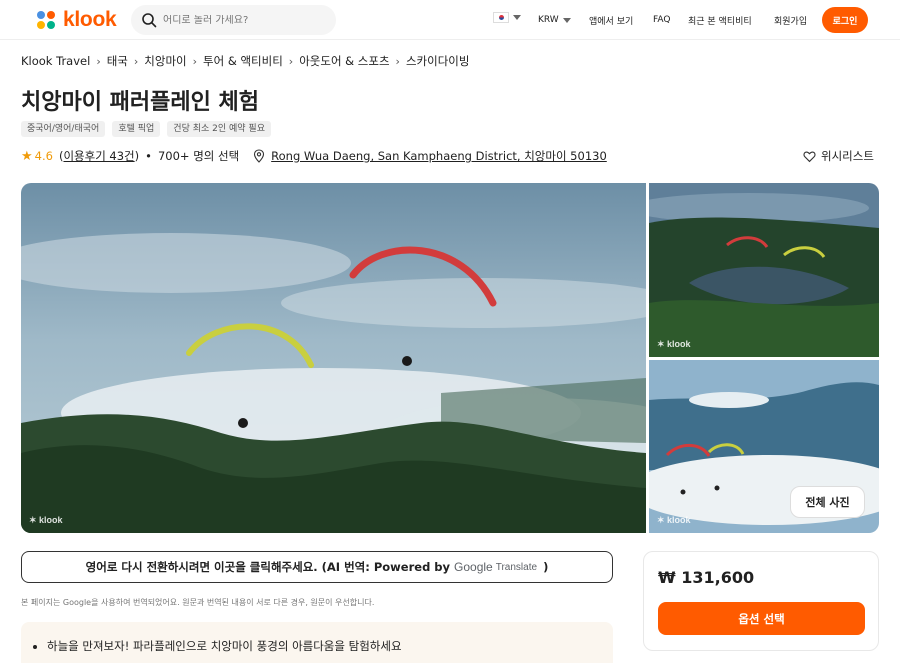  I want to click on nav-signup: 회원가입, so click(790, 20).